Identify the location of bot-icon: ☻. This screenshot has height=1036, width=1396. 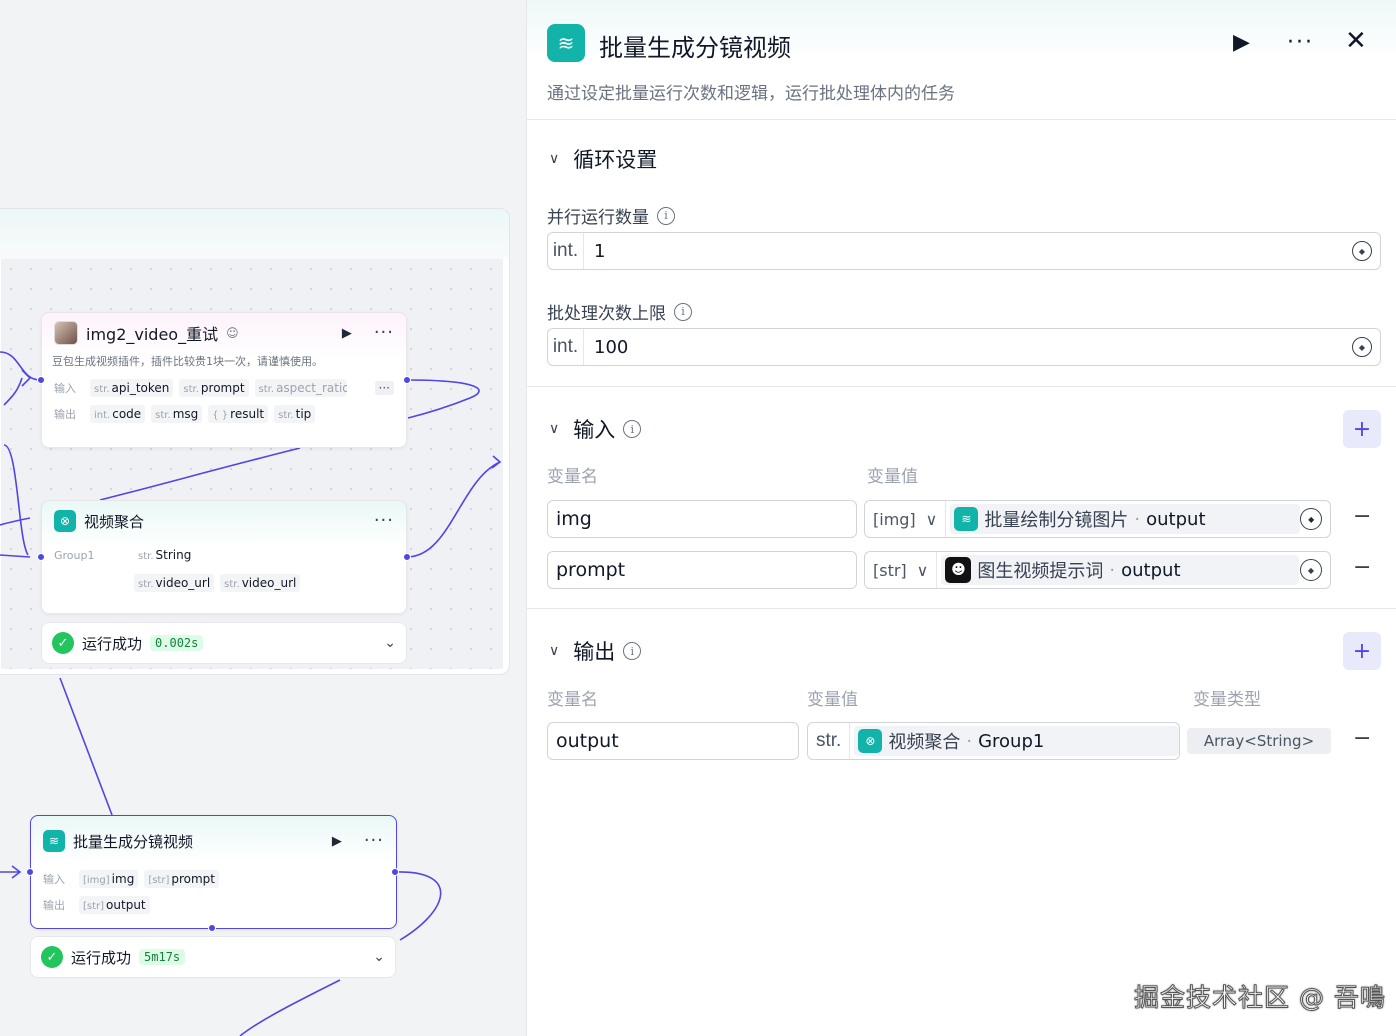
(958, 570).